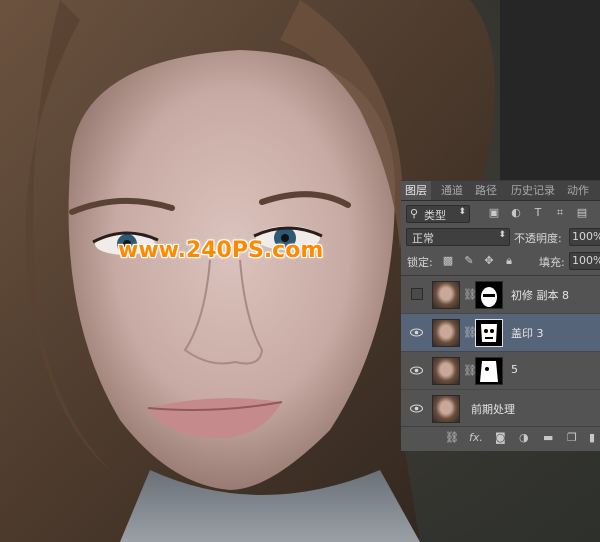 This screenshot has width=600, height=542. I want to click on lock-all-icon: 🔒︎, so click(509, 261).